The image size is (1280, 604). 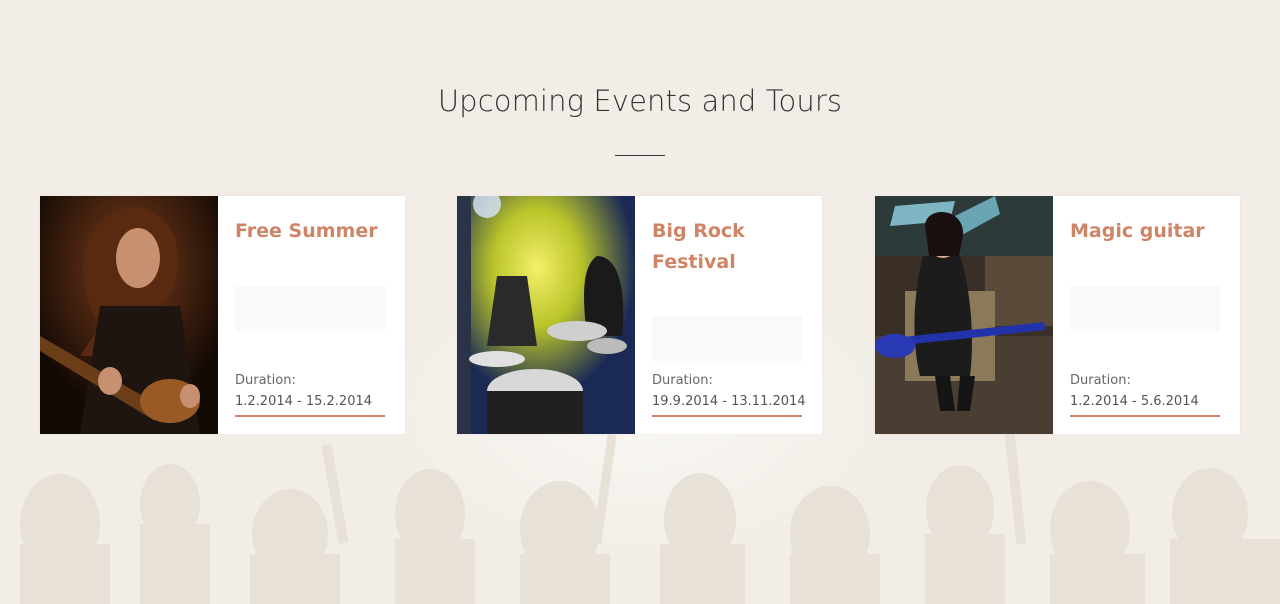 I want to click on section-title: Upcoming Events and Tours, so click(x=640, y=101).